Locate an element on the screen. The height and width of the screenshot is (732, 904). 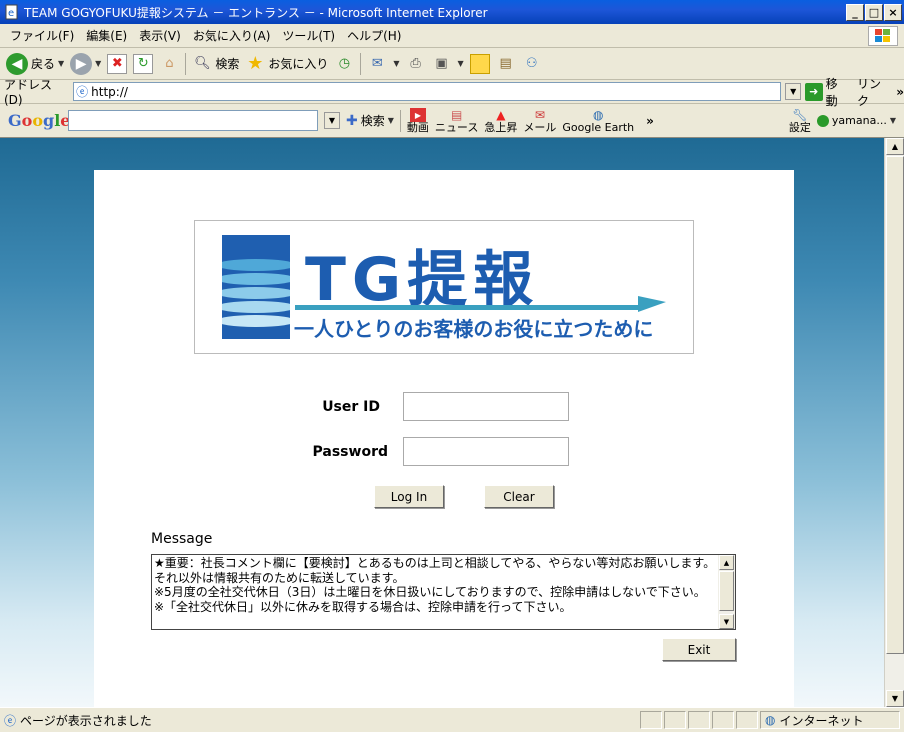
google-settings-button: 🔧︎ 設定 is located at coordinates (799, 121).